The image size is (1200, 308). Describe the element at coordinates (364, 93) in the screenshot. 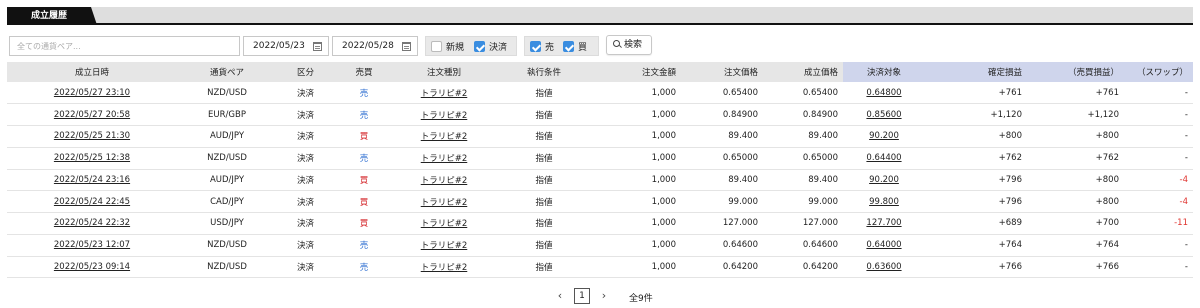

I see `side-cell: 売` at that location.